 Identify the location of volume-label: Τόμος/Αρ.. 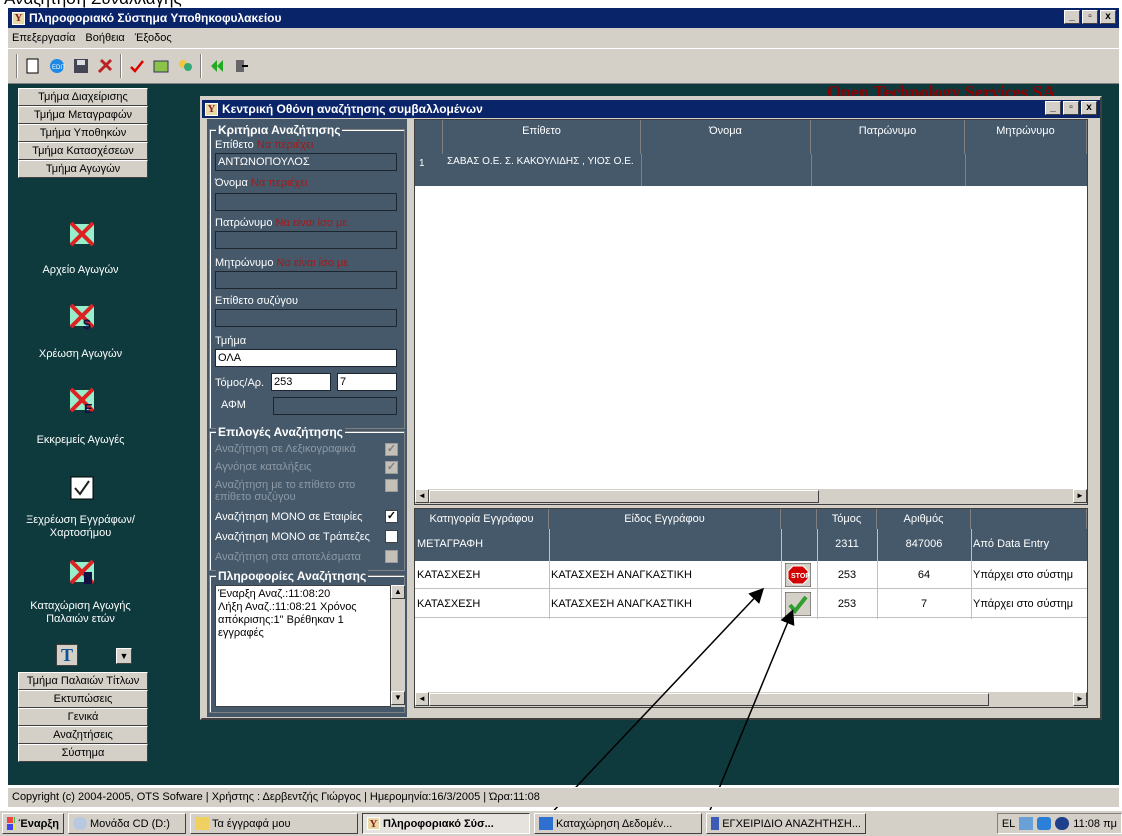
(240, 383).